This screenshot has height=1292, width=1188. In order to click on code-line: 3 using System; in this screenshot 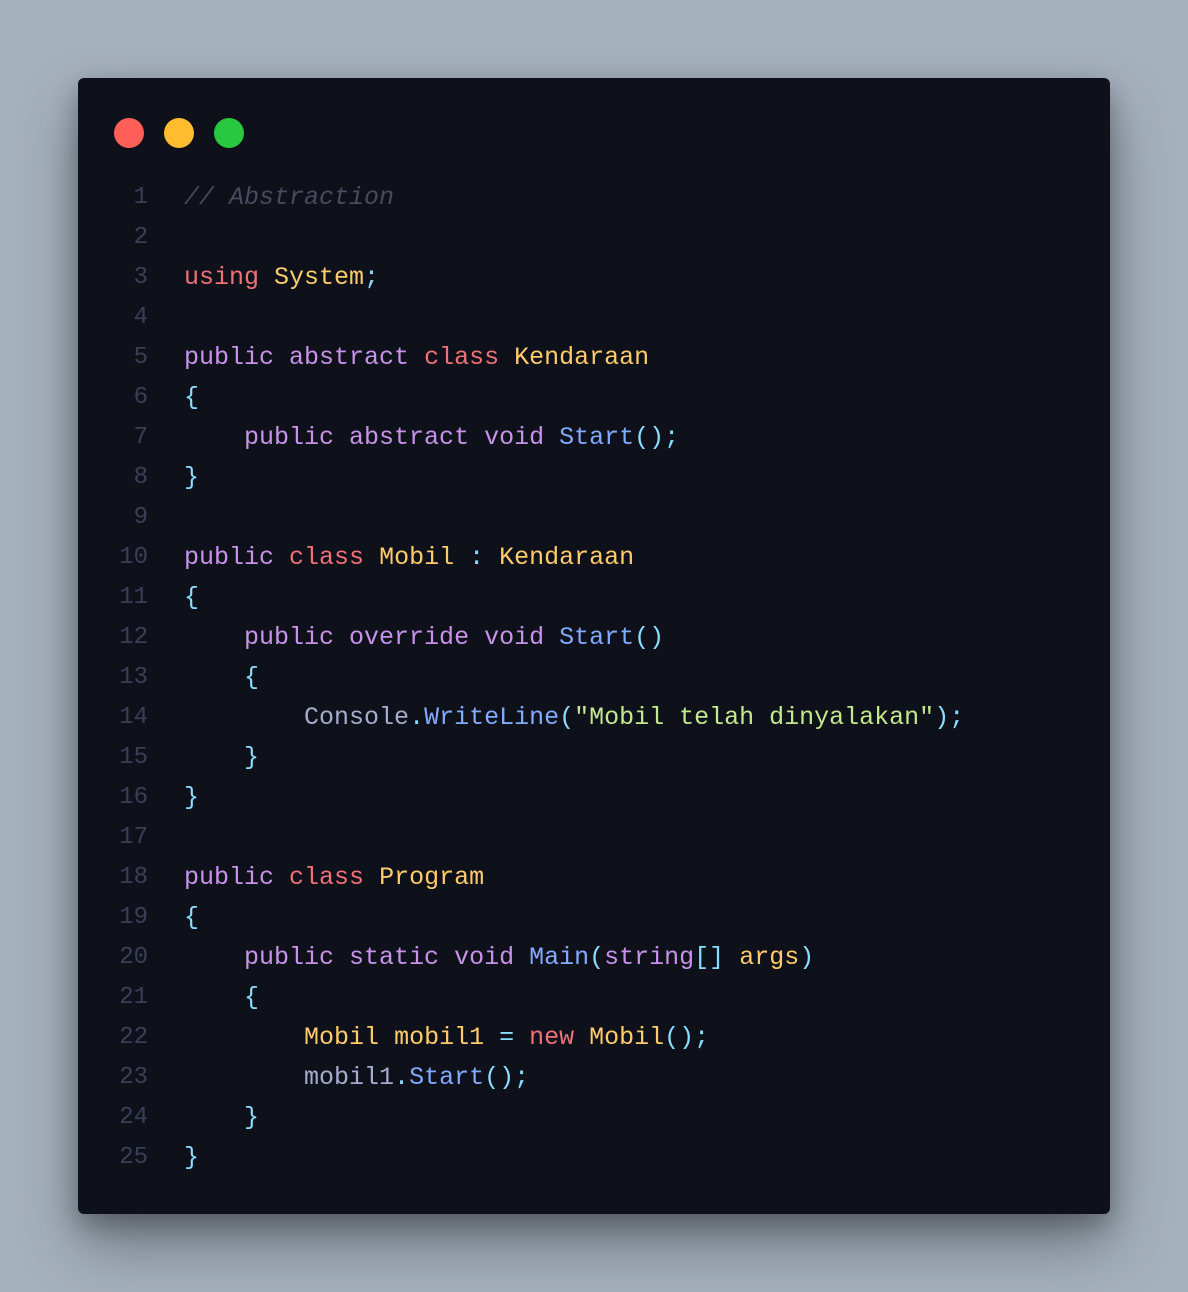, I will do `click(594, 278)`.